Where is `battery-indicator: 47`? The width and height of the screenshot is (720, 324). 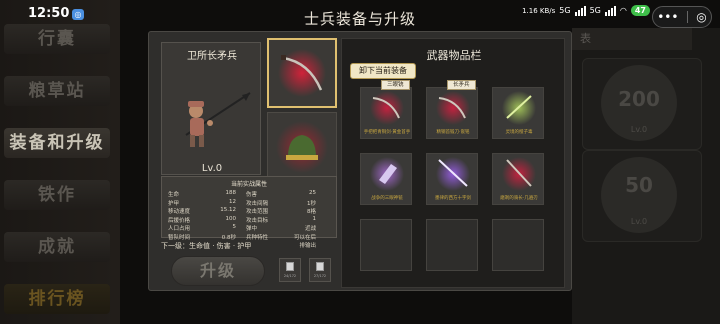 battery-indicator: 47 is located at coordinates (640, 10).